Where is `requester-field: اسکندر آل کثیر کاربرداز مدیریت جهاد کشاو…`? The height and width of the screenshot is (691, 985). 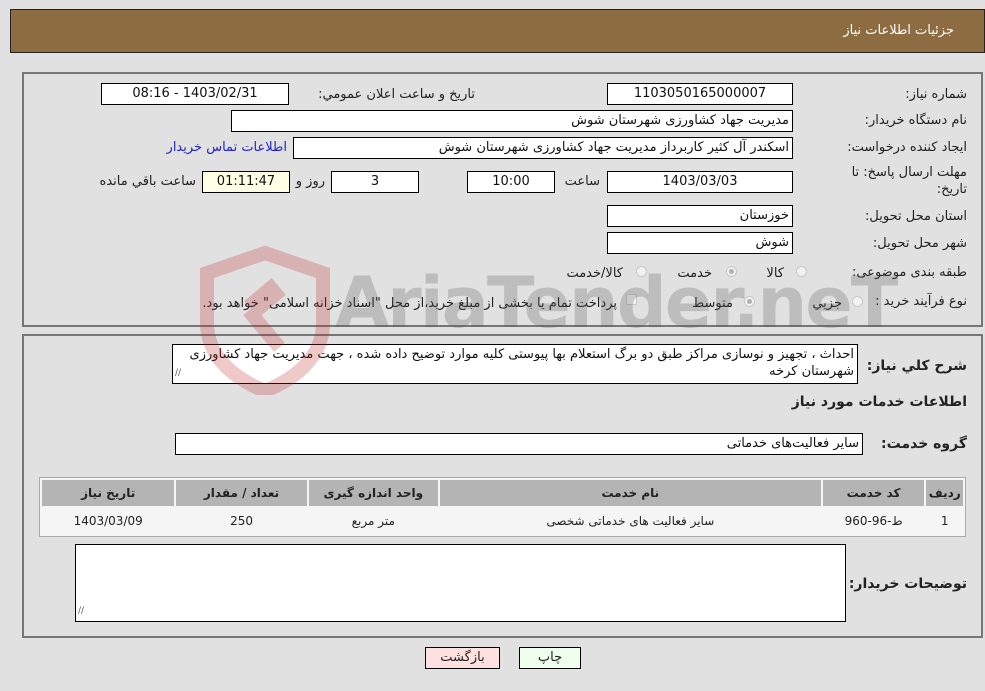 requester-field: اسکندر آل کثیر کاربرداز مدیریت جهاد کشاو… is located at coordinates (543, 148).